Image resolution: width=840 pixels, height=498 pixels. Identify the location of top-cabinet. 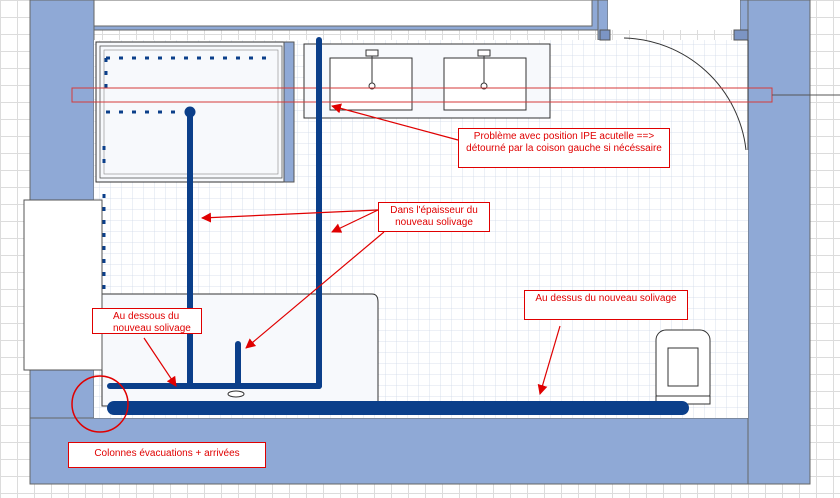
(343, 13).